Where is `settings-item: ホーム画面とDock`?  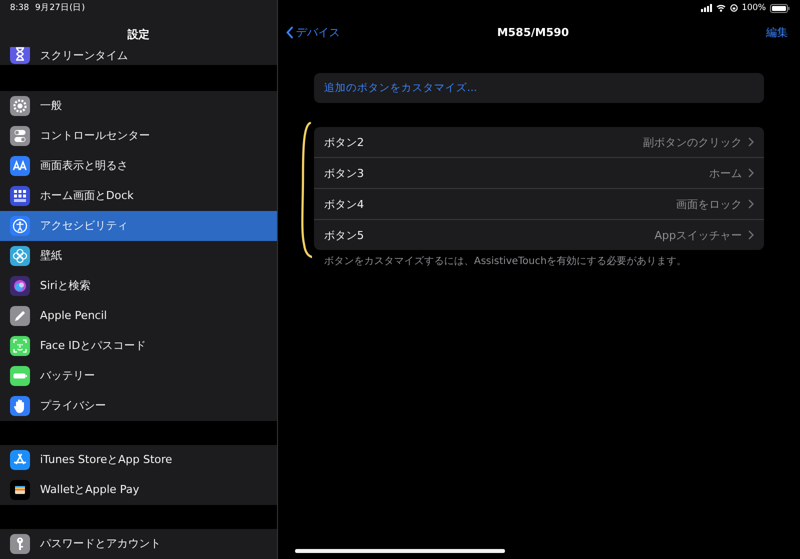 settings-item: ホーム画面とDock is located at coordinates (138, 196).